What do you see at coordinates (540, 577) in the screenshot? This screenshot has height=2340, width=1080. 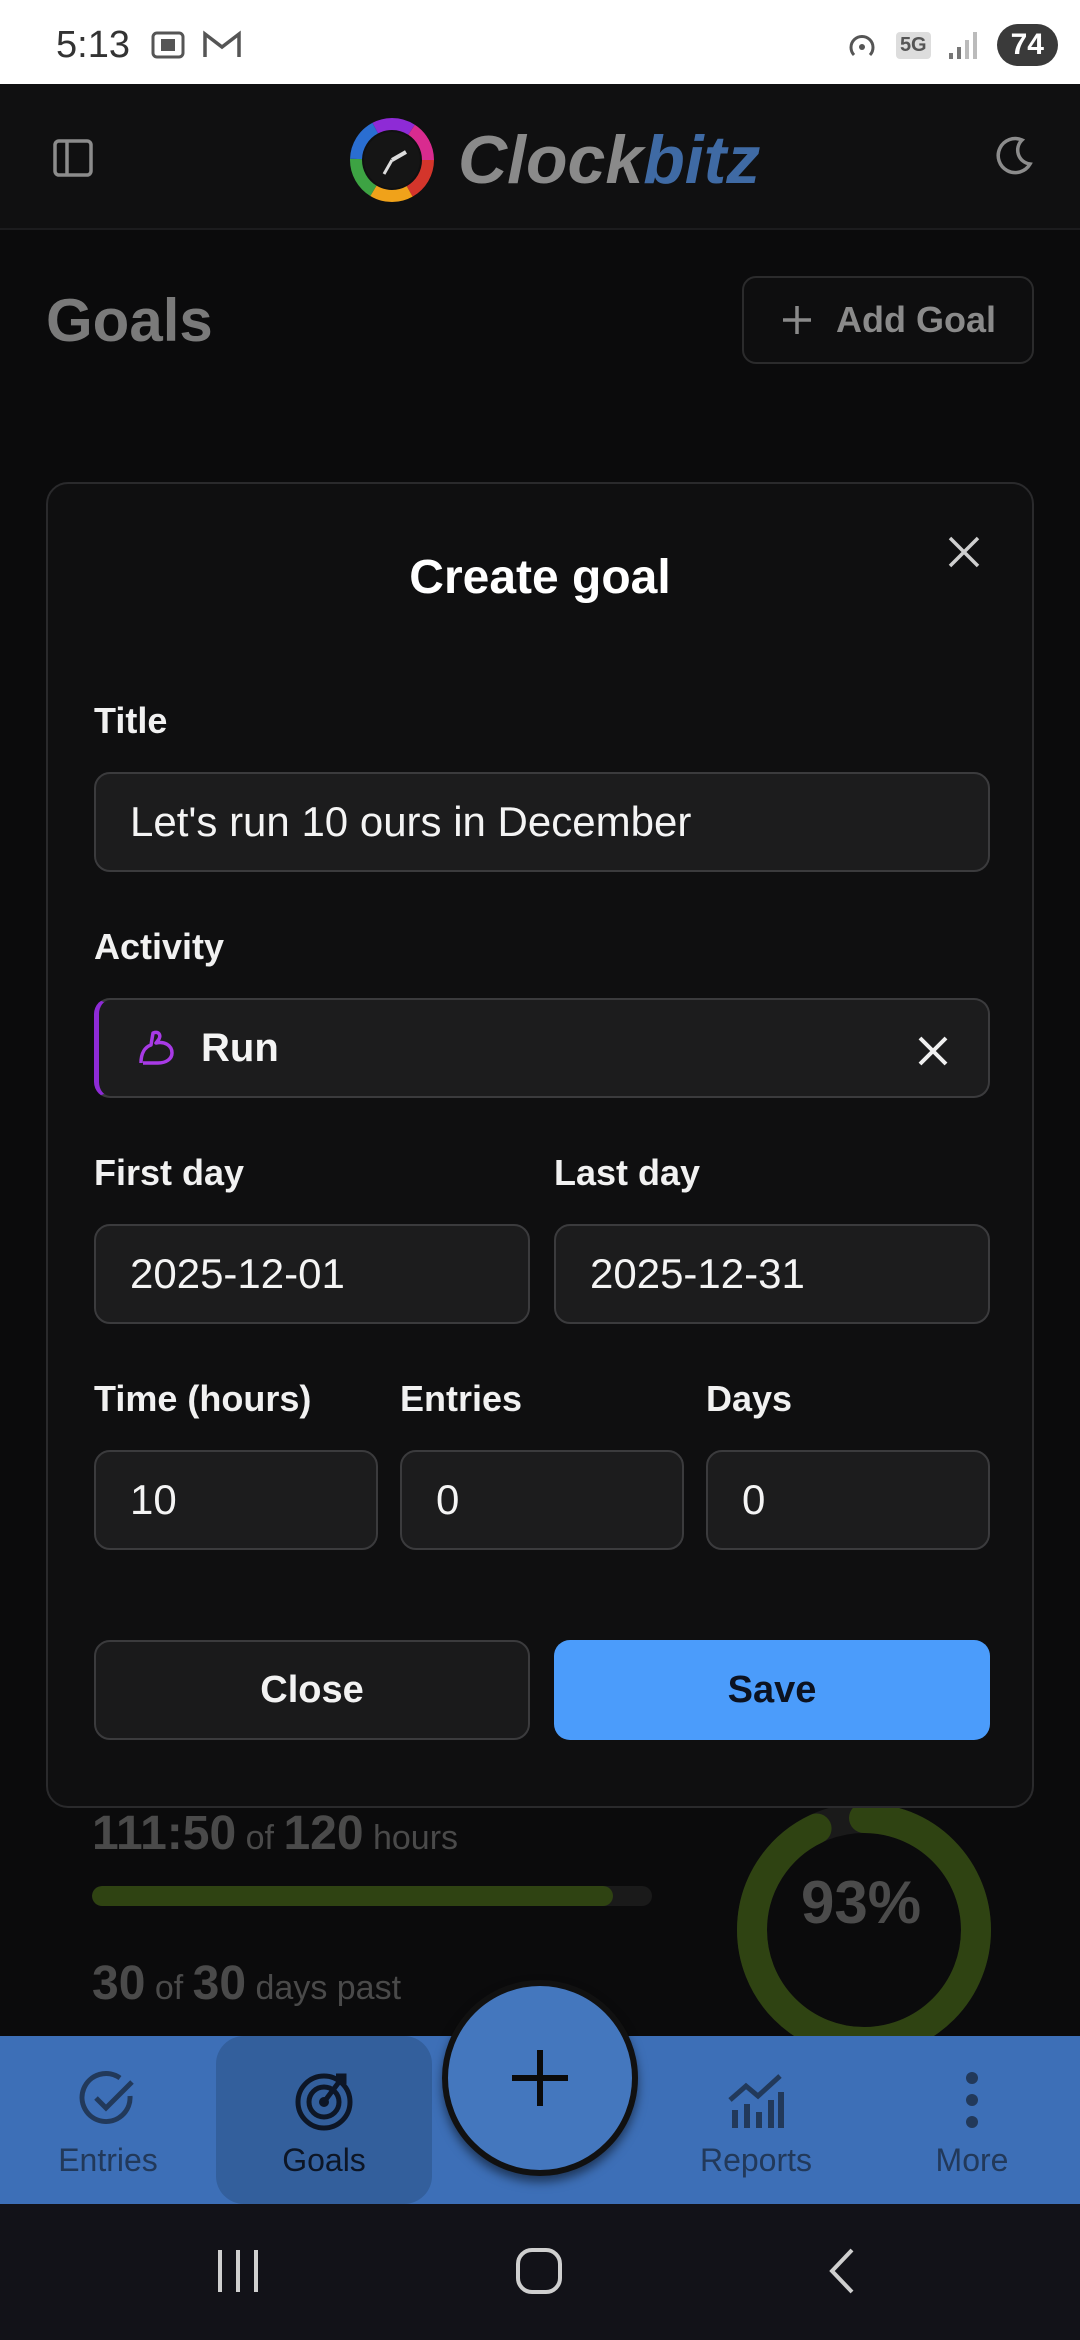 I see `dialog-title: Create goal` at bounding box center [540, 577].